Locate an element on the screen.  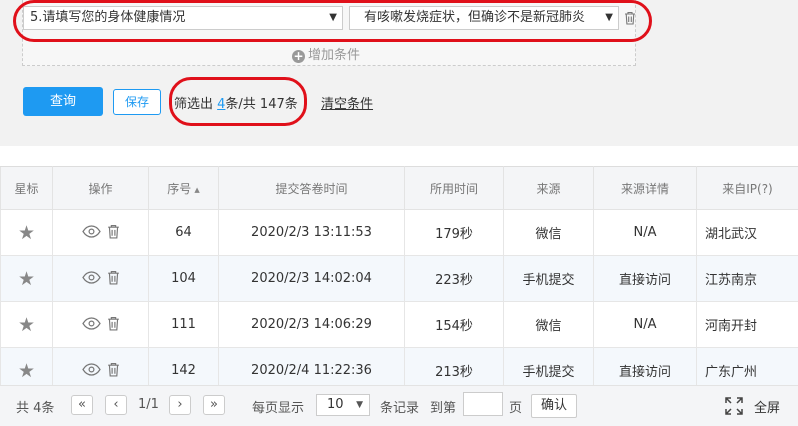
seq-cell: 104 is located at coordinates (184, 279).